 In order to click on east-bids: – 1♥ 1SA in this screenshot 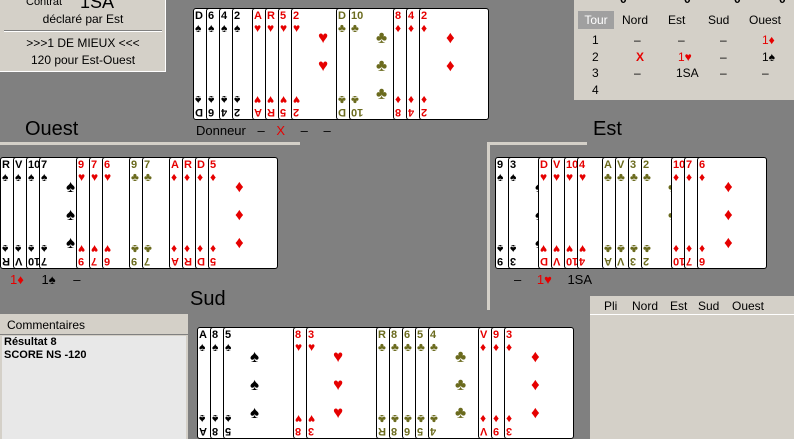, I will do `click(553, 279)`.